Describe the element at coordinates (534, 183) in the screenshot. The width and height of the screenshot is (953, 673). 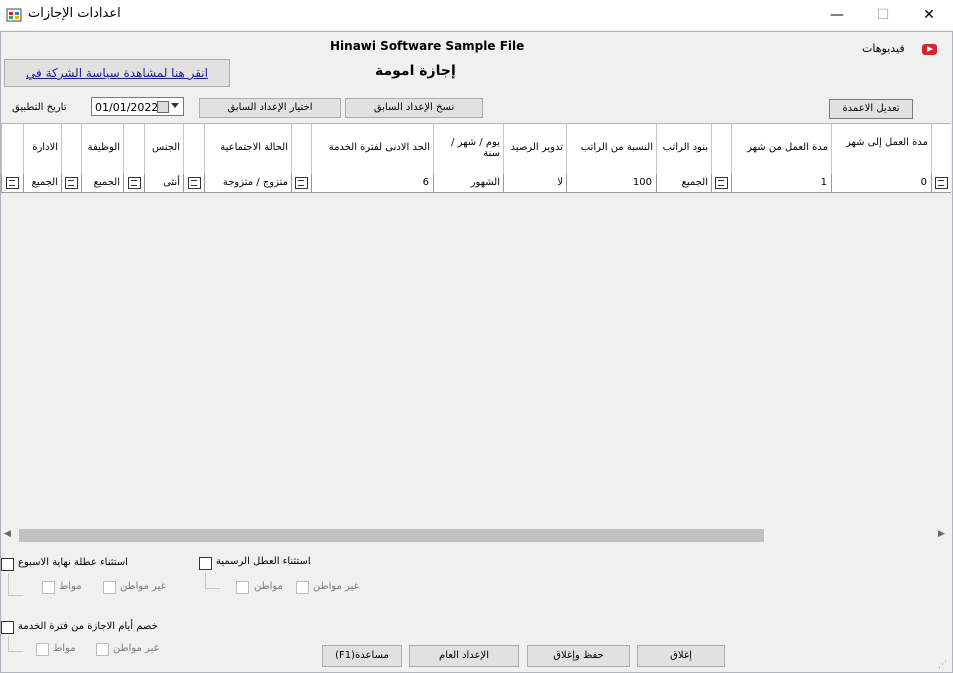
I see `cell-carry-balance: لا` at that location.